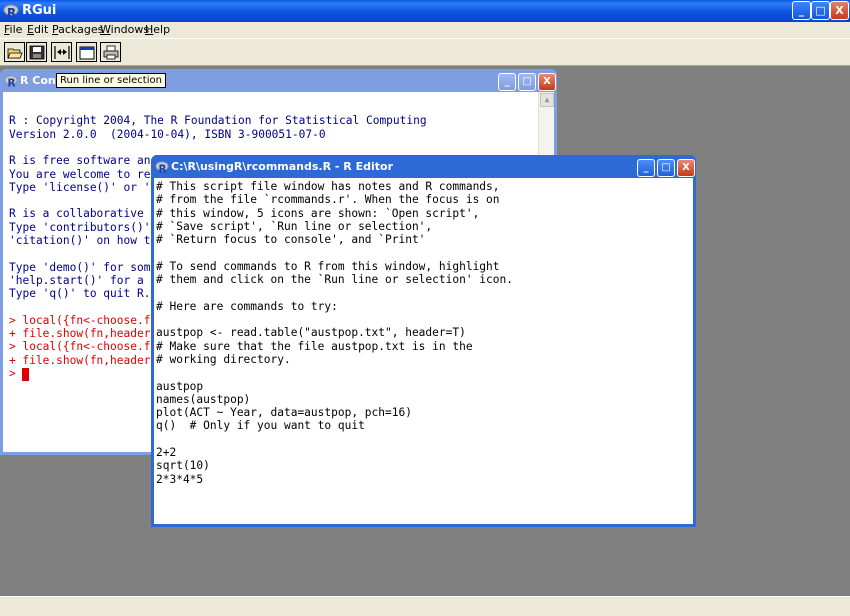  Describe the element at coordinates (111, 80) in the screenshot. I see `tooltip: Run line or selection` at that location.